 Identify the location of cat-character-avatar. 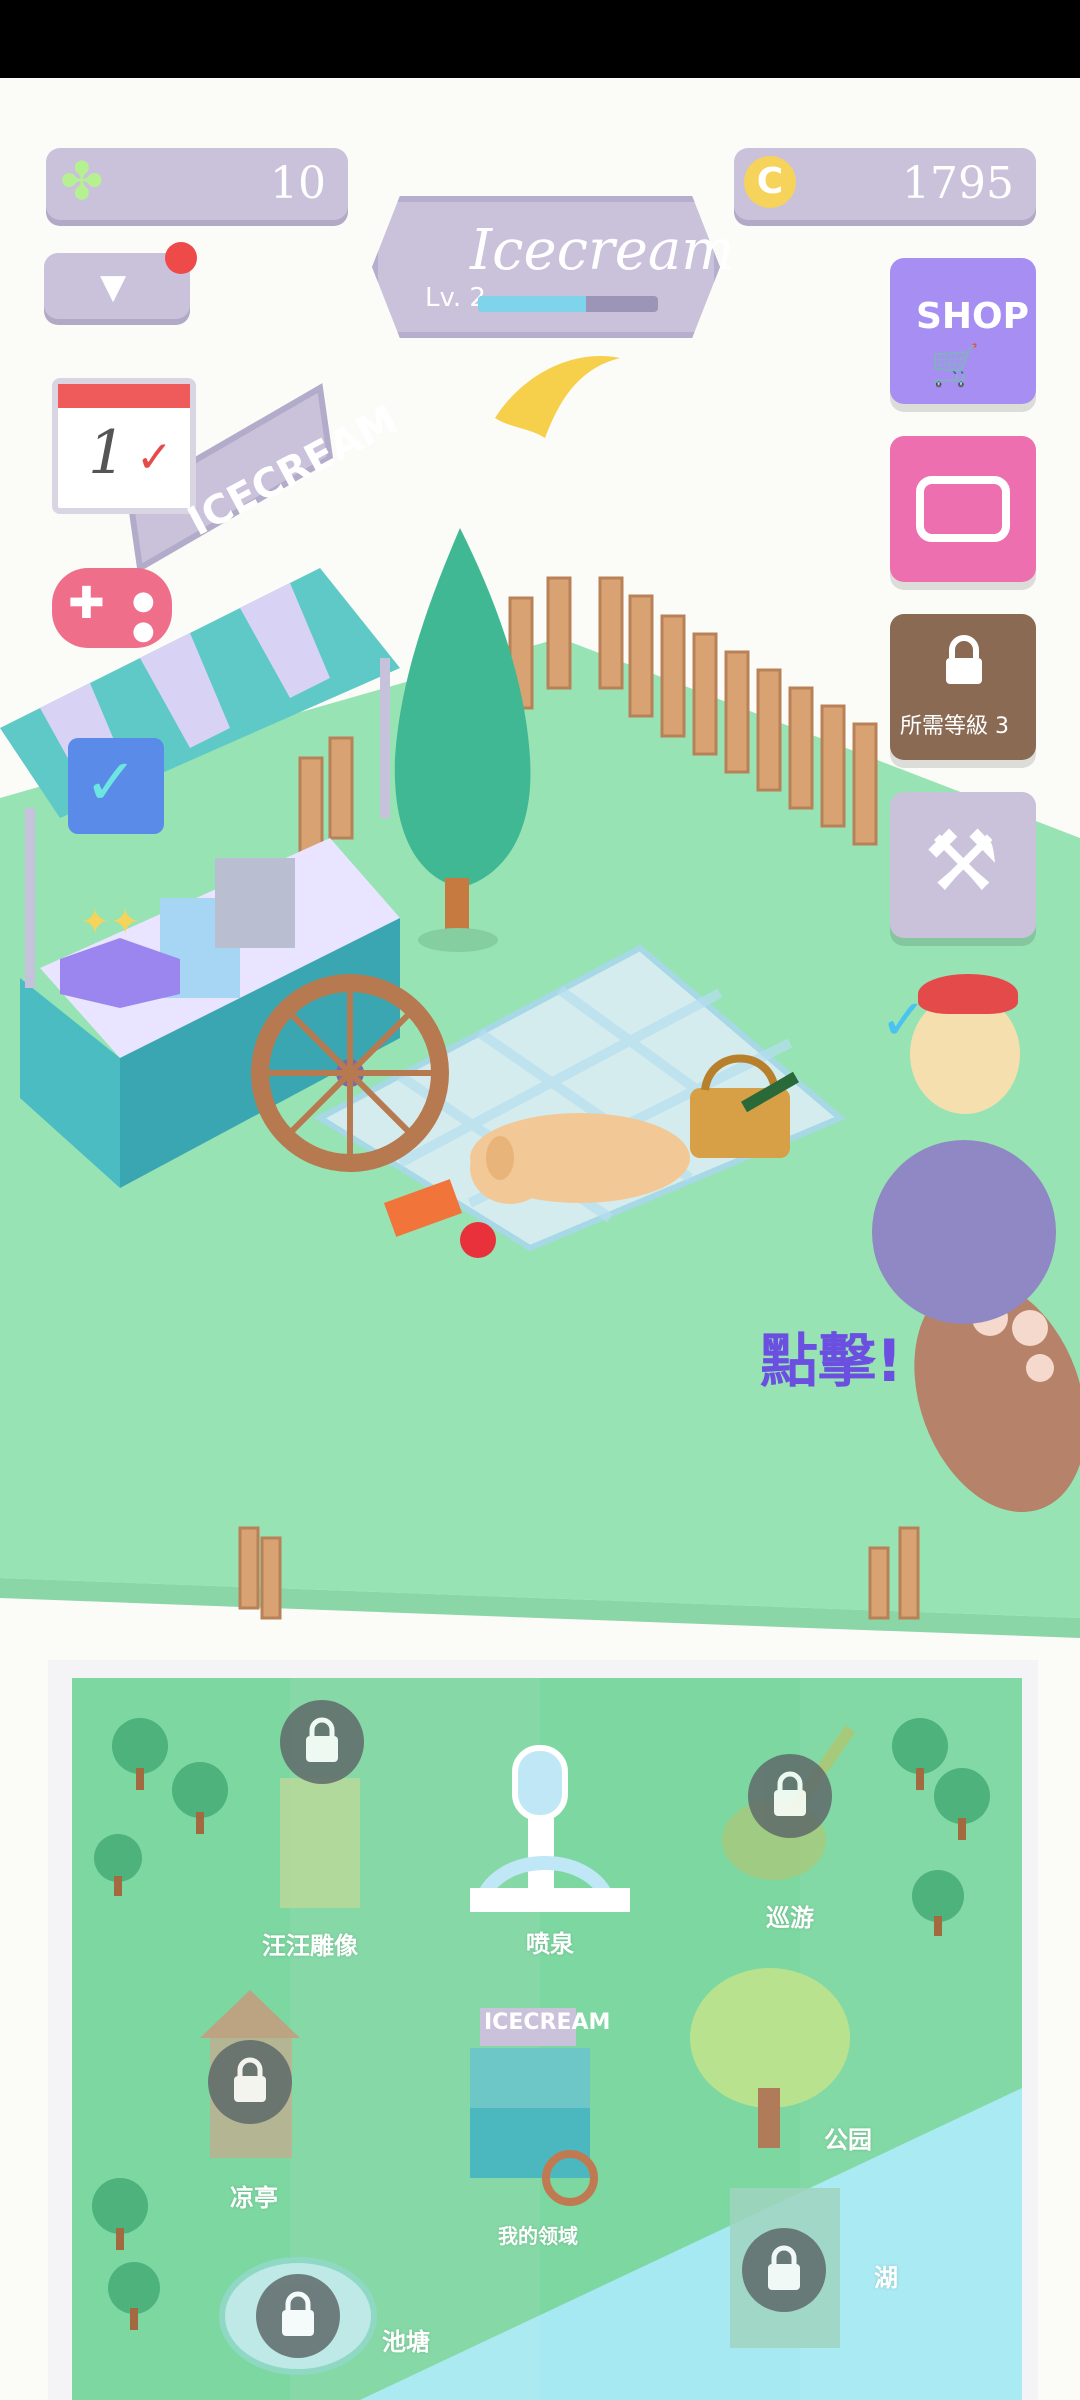
(964, 1232).